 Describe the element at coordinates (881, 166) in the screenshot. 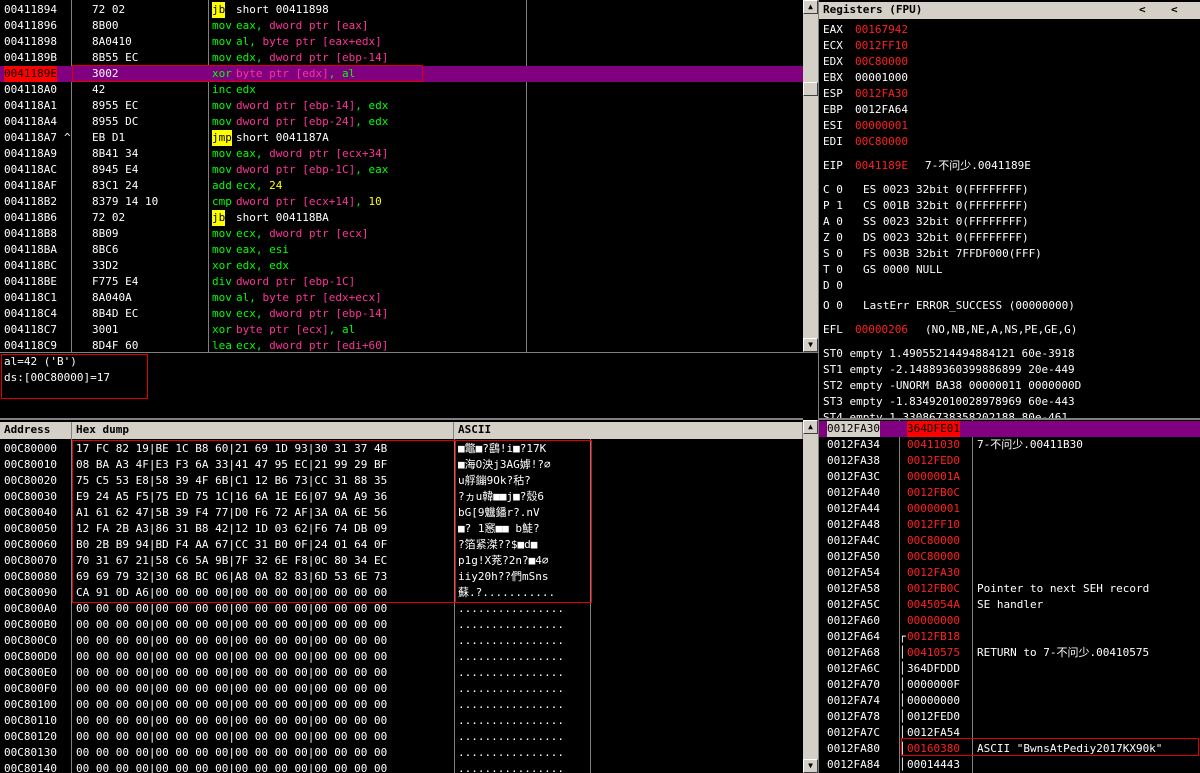

I see `register-value: 0041189E` at that location.